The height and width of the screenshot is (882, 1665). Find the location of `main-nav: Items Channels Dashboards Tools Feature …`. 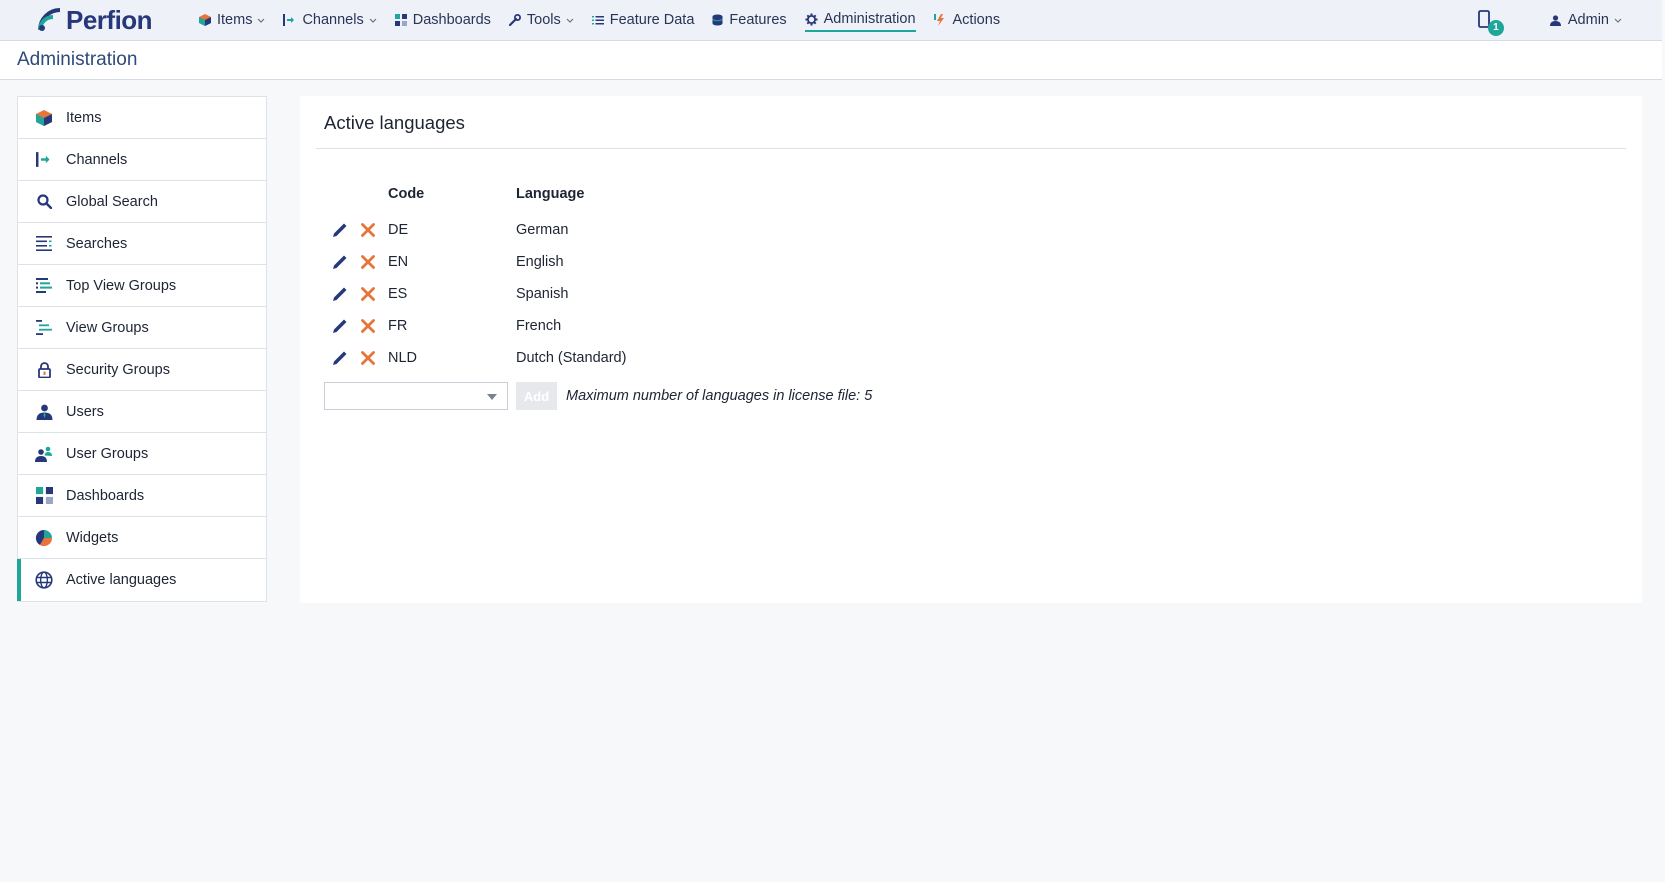

main-nav: Items Channels Dashboards Tools Feature … is located at coordinates (599, 20).